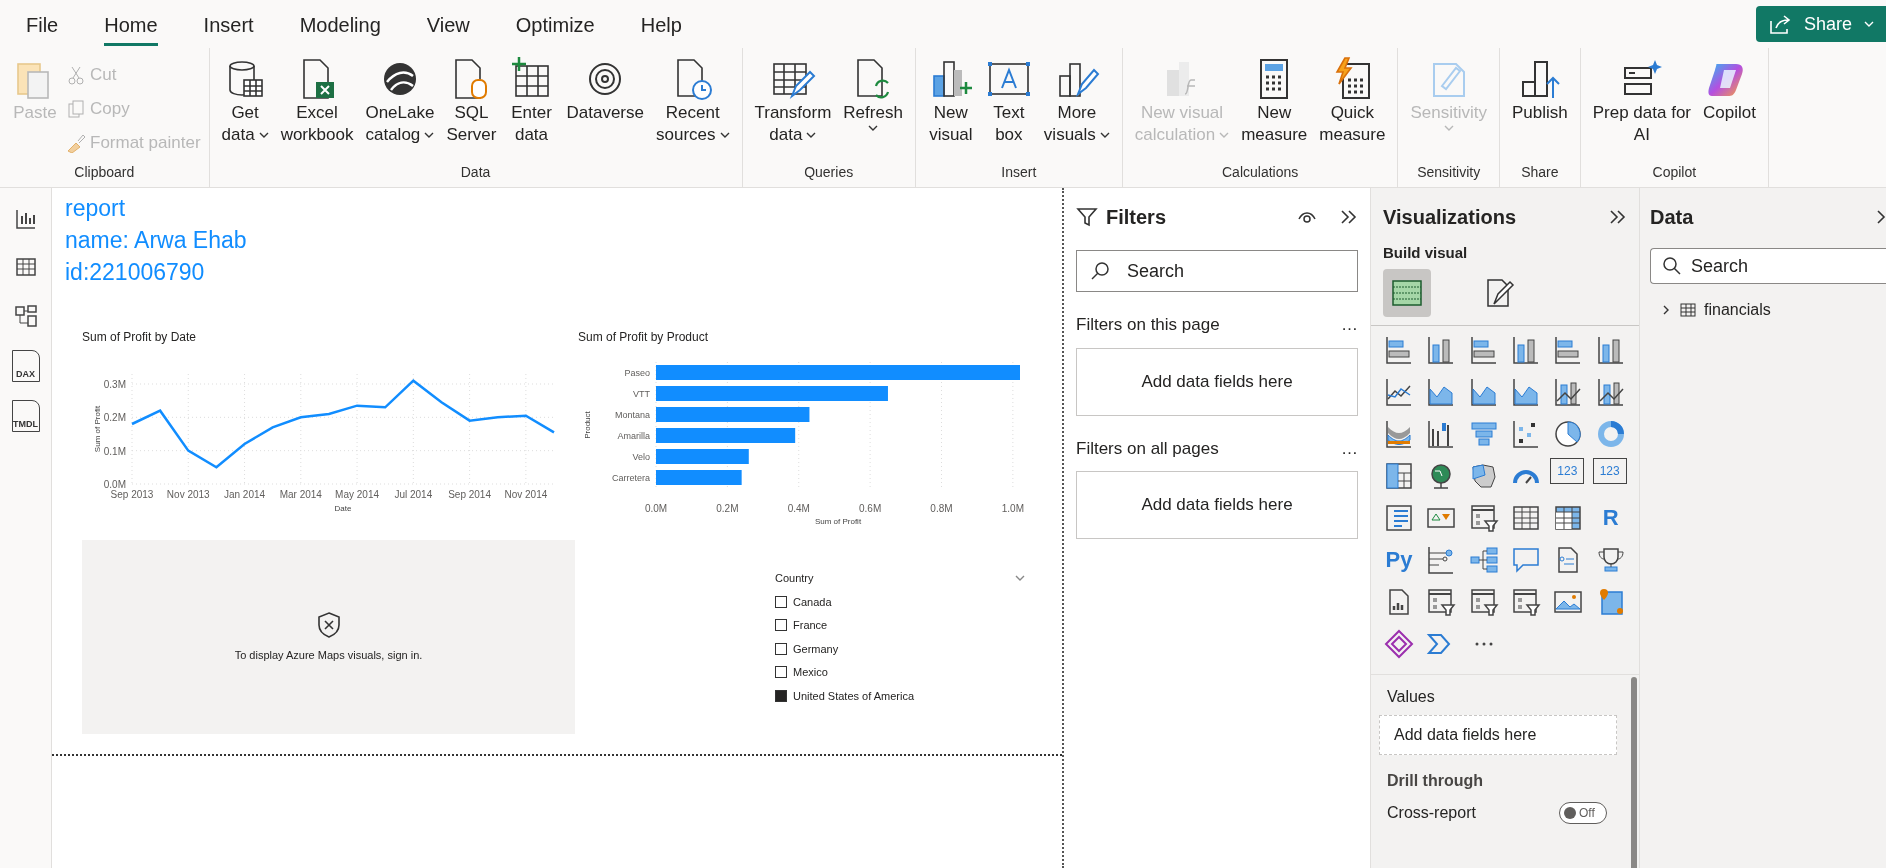  What do you see at coordinates (114, 384) in the screenshot?
I see `tick-label: 0.3M` at bounding box center [114, 384].